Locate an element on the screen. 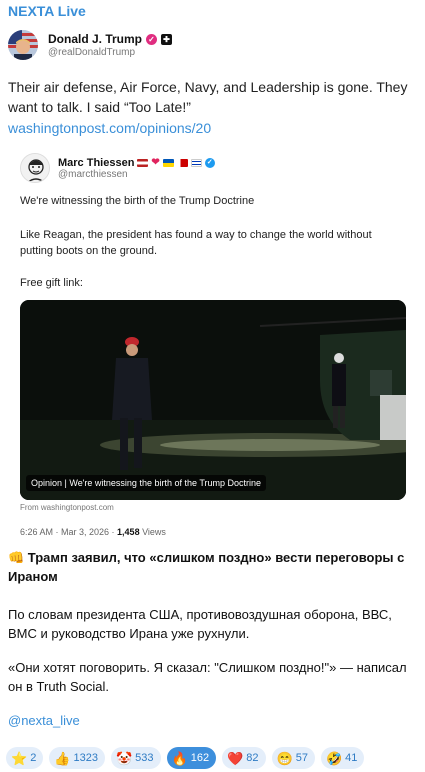  israel-flag-icon is located at coordinates (196, 162).